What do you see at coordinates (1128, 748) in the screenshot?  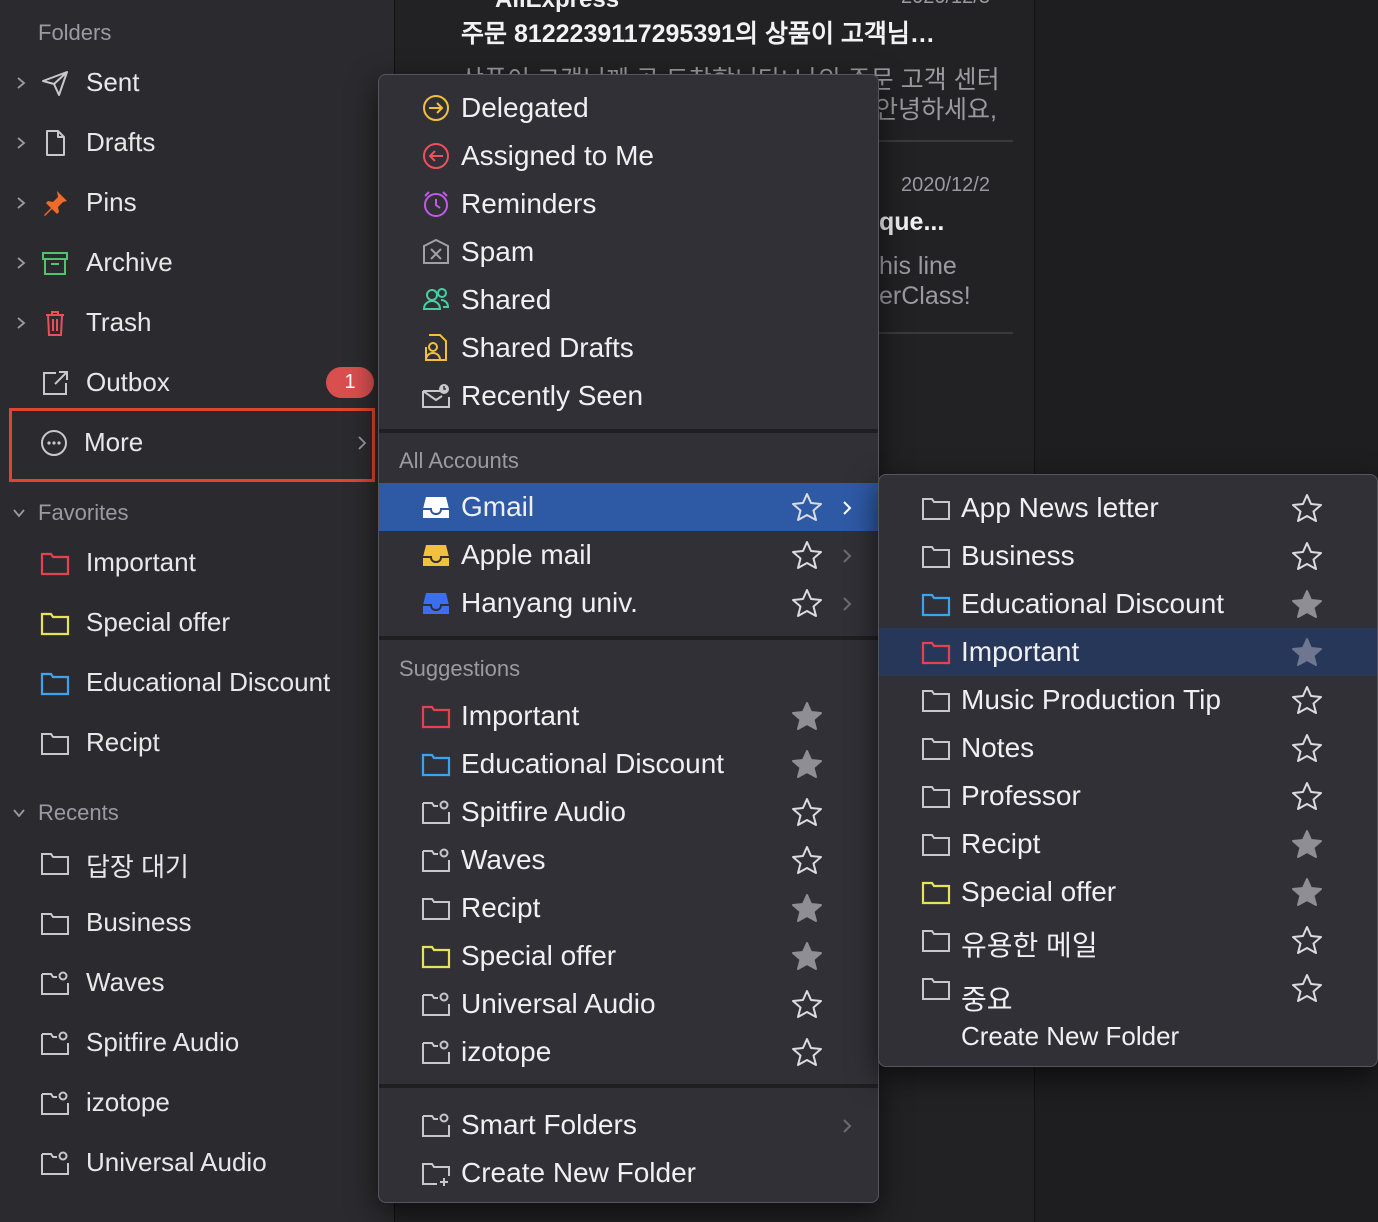 I see `submenu-item-notes: Notes` at bounding box center [1128, 748].